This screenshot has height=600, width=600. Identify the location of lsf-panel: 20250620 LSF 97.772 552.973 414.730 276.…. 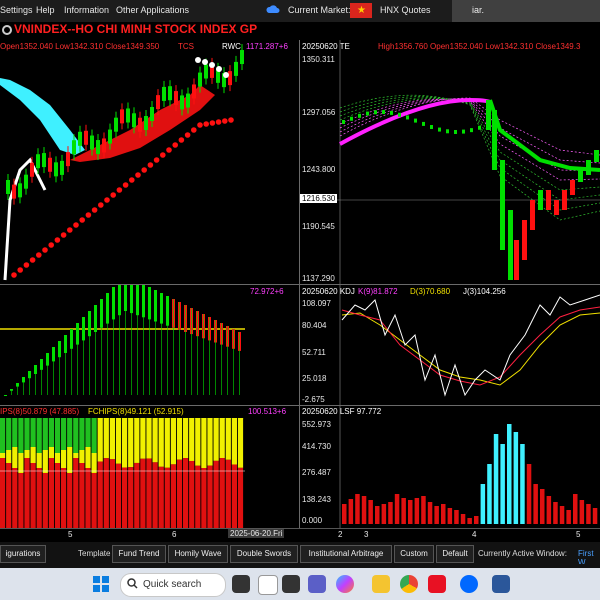
(450, 467).